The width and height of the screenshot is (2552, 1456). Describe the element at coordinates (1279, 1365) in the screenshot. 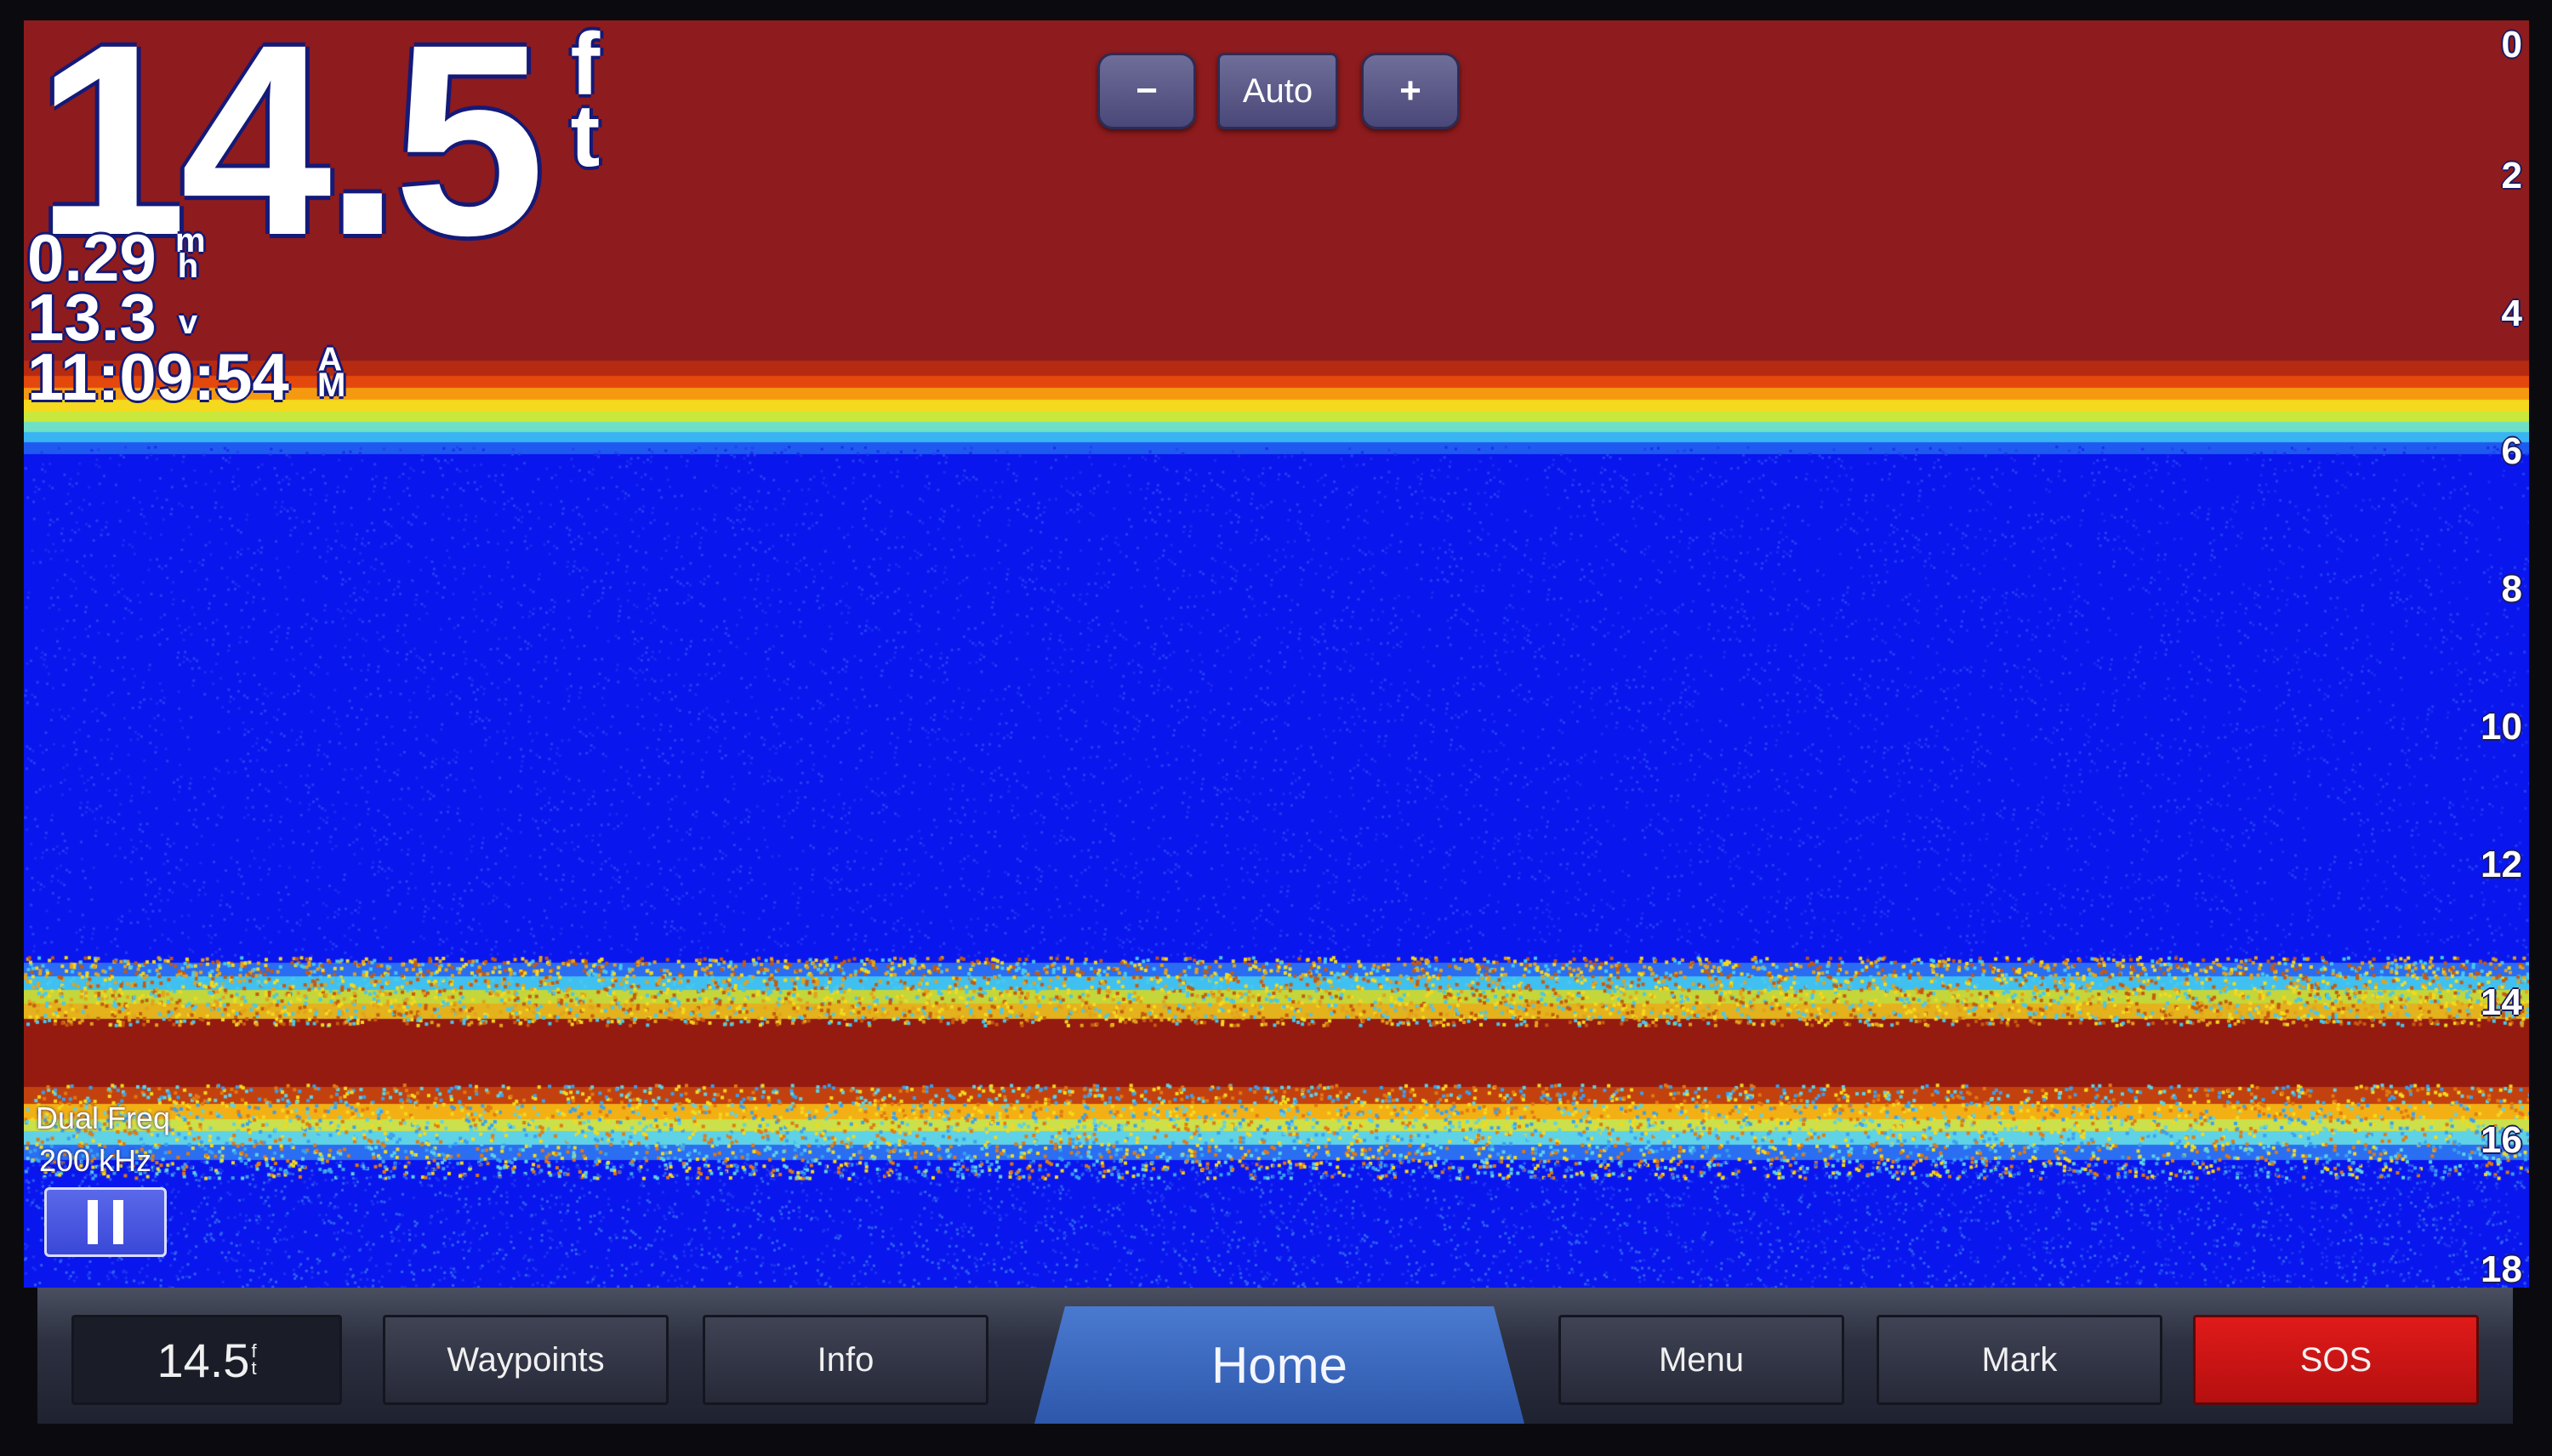

I see `home-button: Home` at that location.